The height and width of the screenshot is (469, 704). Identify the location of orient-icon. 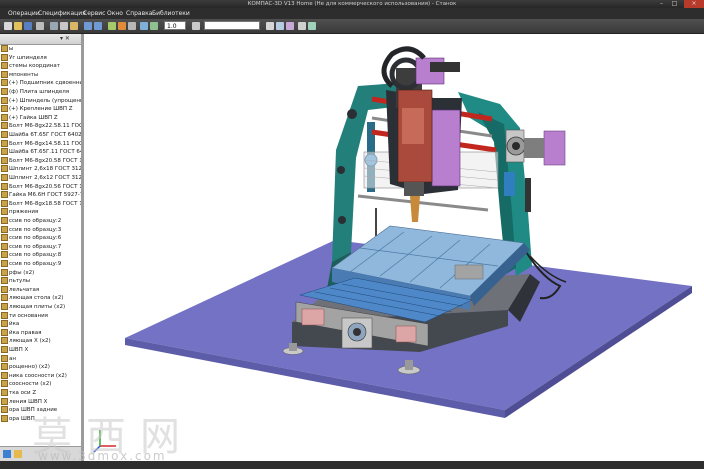
(280, 26).